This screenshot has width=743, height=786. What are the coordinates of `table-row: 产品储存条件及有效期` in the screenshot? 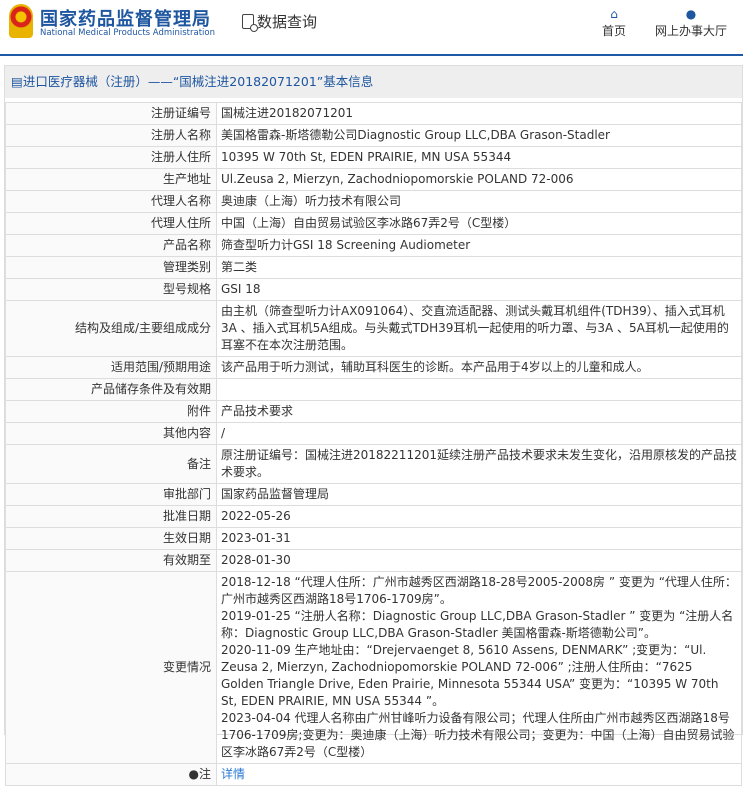 It's located at (373, 389).